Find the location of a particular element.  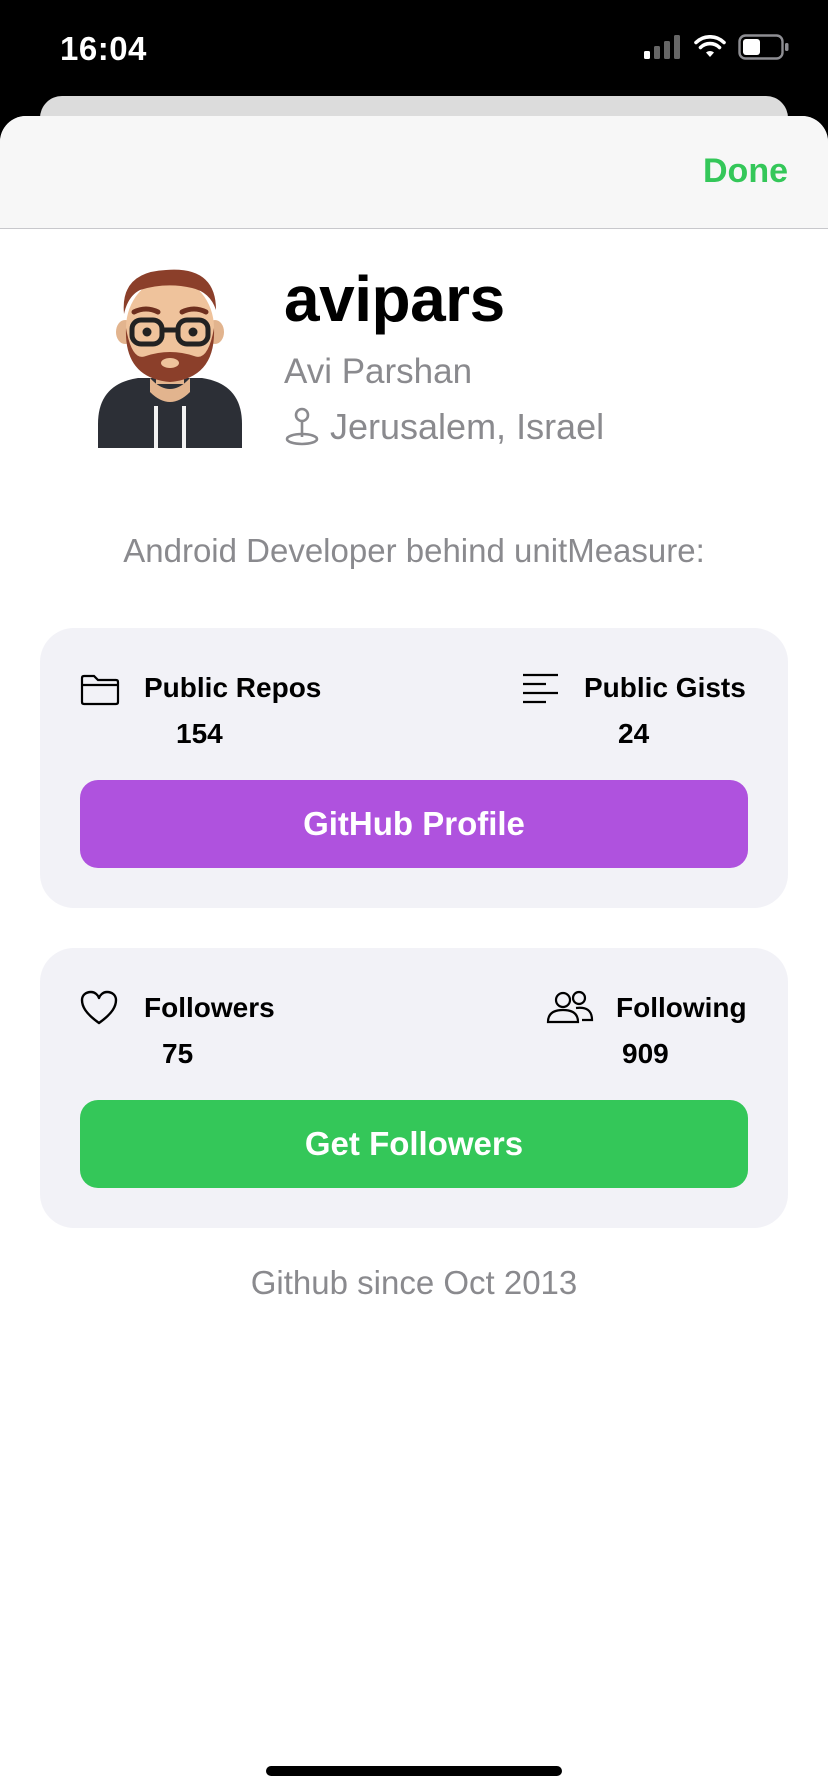

follower-stats-card: Followers 75 Following 909 Get Followers is located at coordinates (414, 1088).